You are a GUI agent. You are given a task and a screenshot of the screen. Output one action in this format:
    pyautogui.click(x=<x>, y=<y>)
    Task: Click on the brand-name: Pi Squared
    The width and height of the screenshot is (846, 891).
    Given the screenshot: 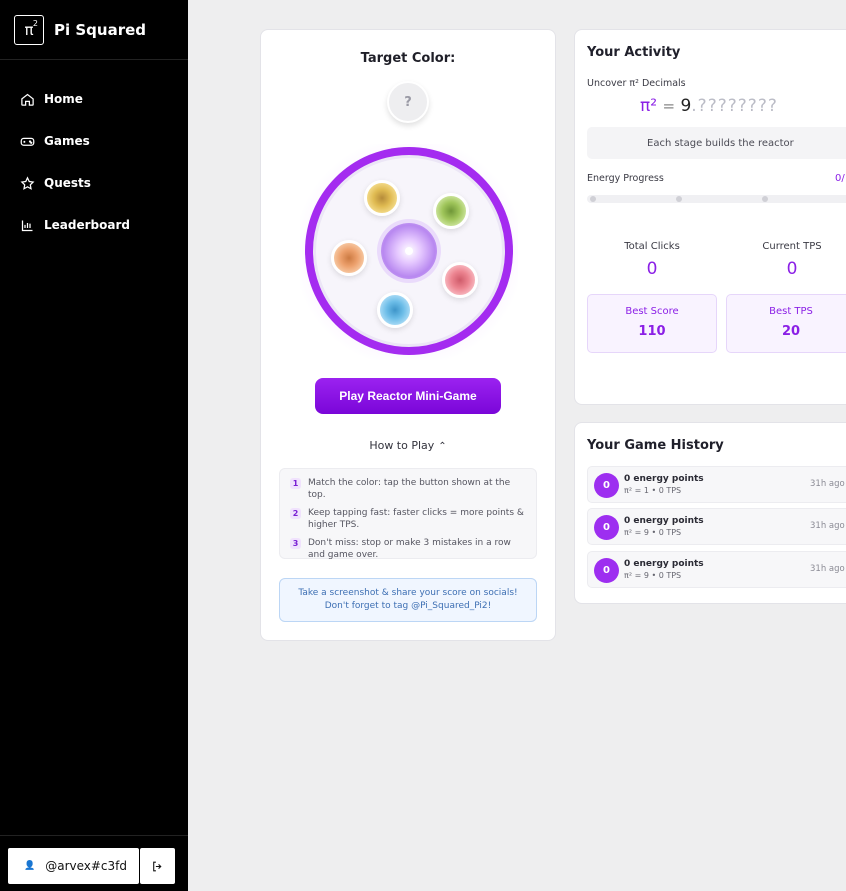 What is the action you would take?
    pyautogui.click(x=100, y=29)
    